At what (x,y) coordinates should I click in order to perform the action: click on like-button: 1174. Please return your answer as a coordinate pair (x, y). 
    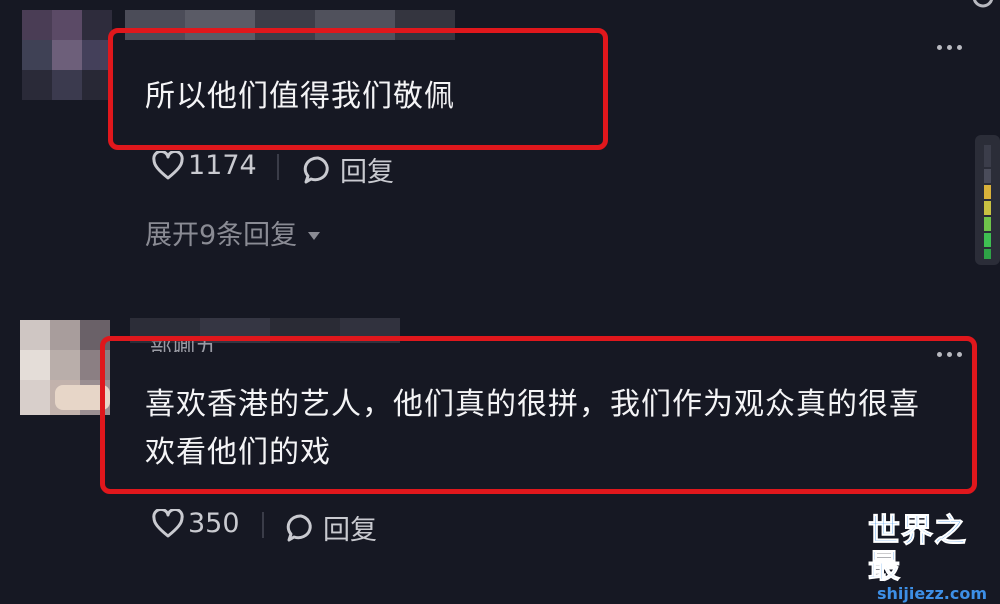
    Looking at the image, I should click on (204, 165).